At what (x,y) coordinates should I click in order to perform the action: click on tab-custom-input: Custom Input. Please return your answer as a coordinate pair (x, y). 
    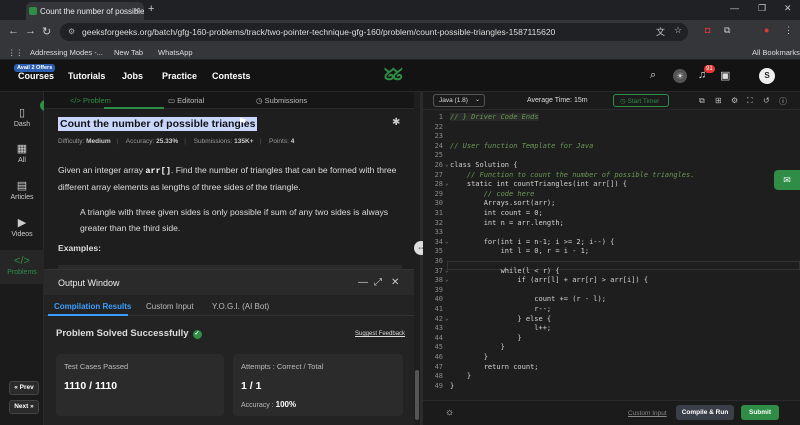
    Looking at the image, I should click on (170, 306).